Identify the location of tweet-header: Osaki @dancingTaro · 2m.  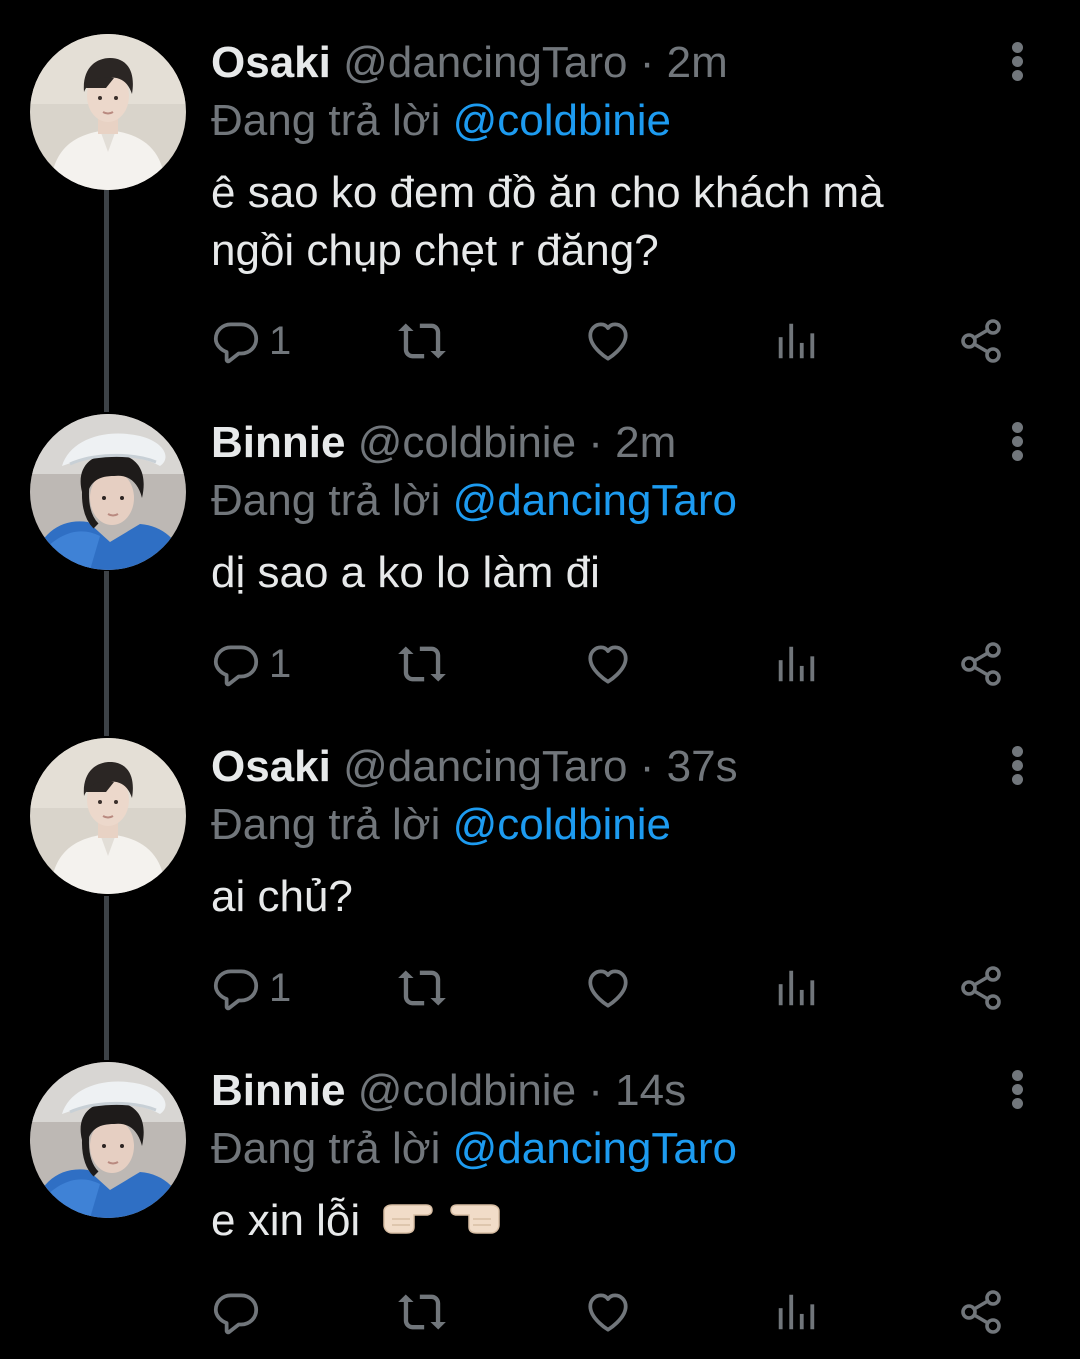
(625, 63).